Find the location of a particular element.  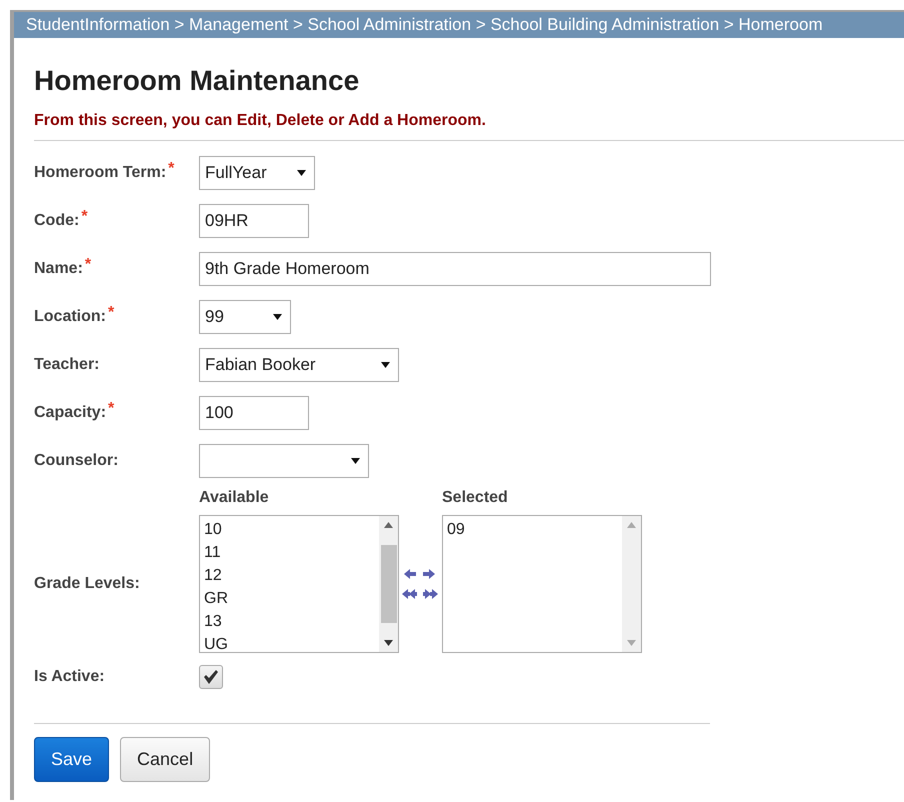

scroll-down-icon is located at coordinates (388, 643).